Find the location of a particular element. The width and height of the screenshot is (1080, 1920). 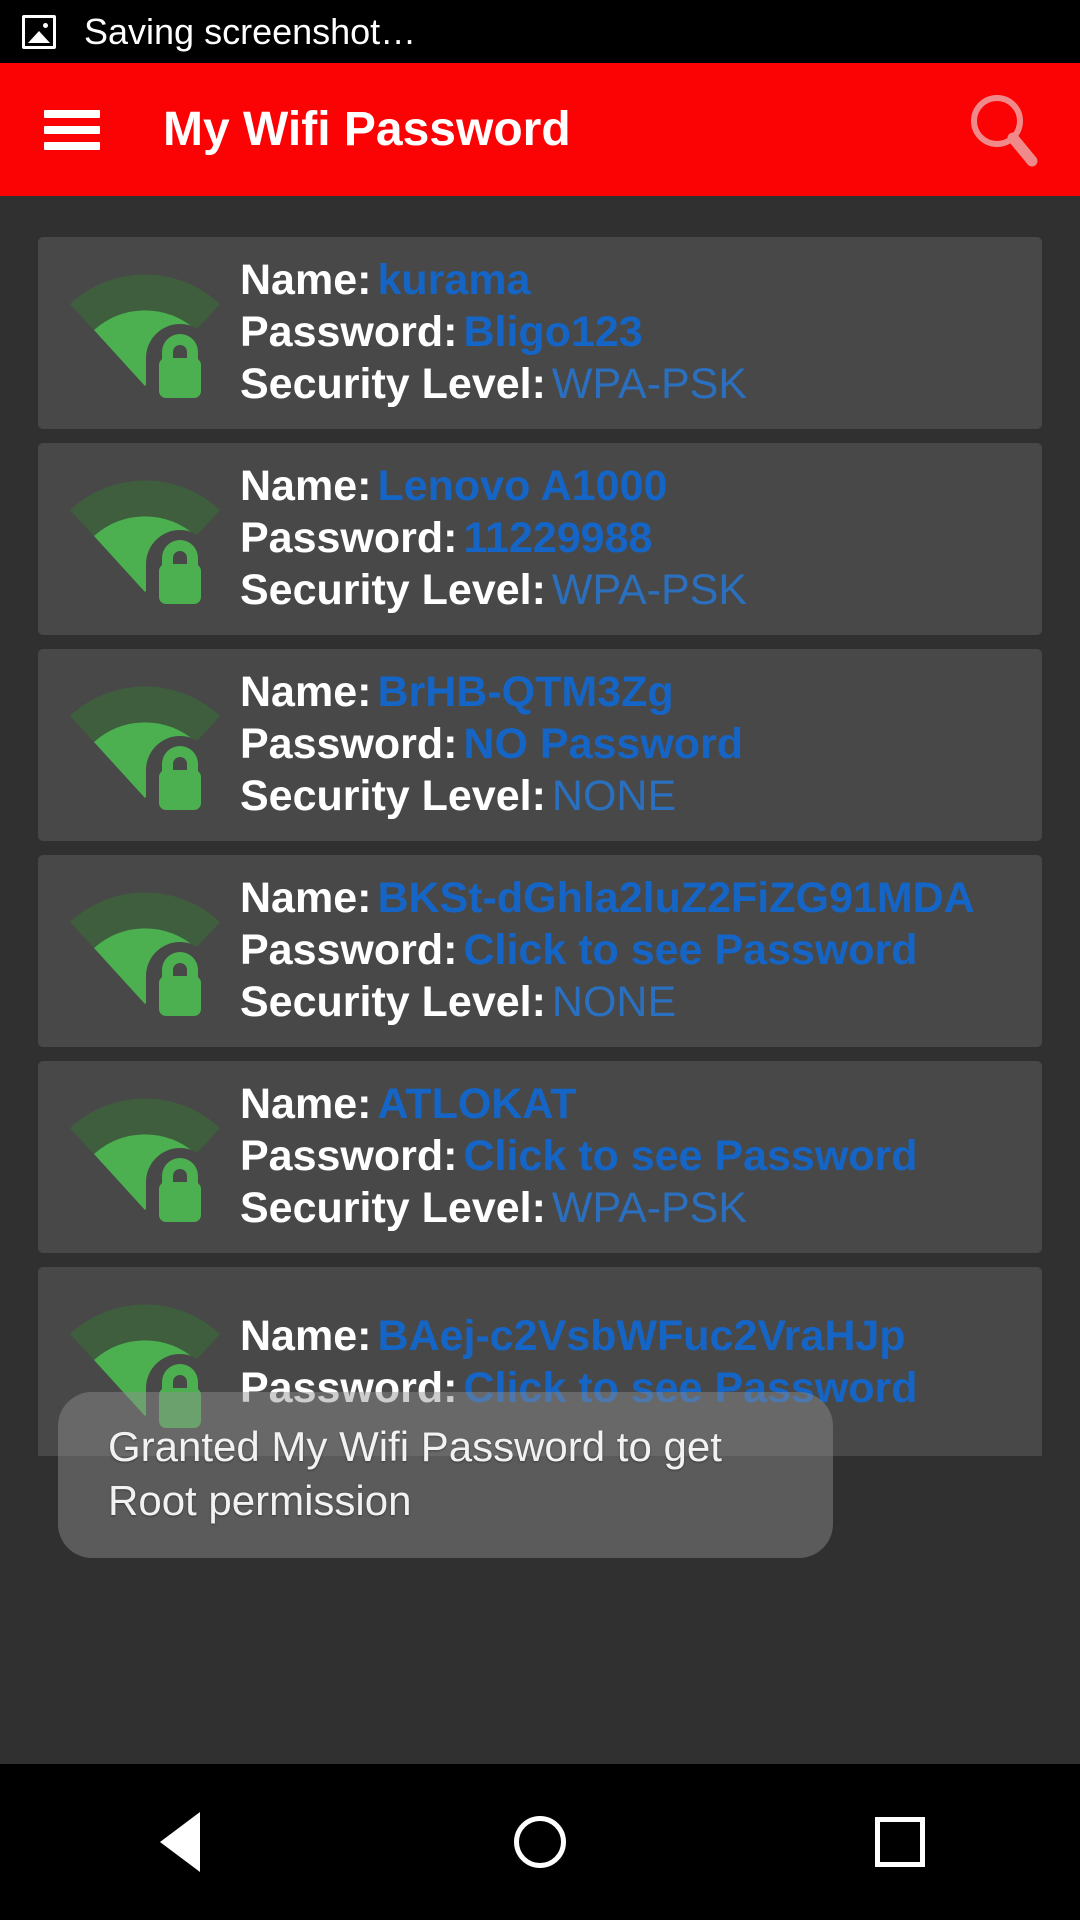

network-password-value: NO Password is located at coordinates (603, 744).